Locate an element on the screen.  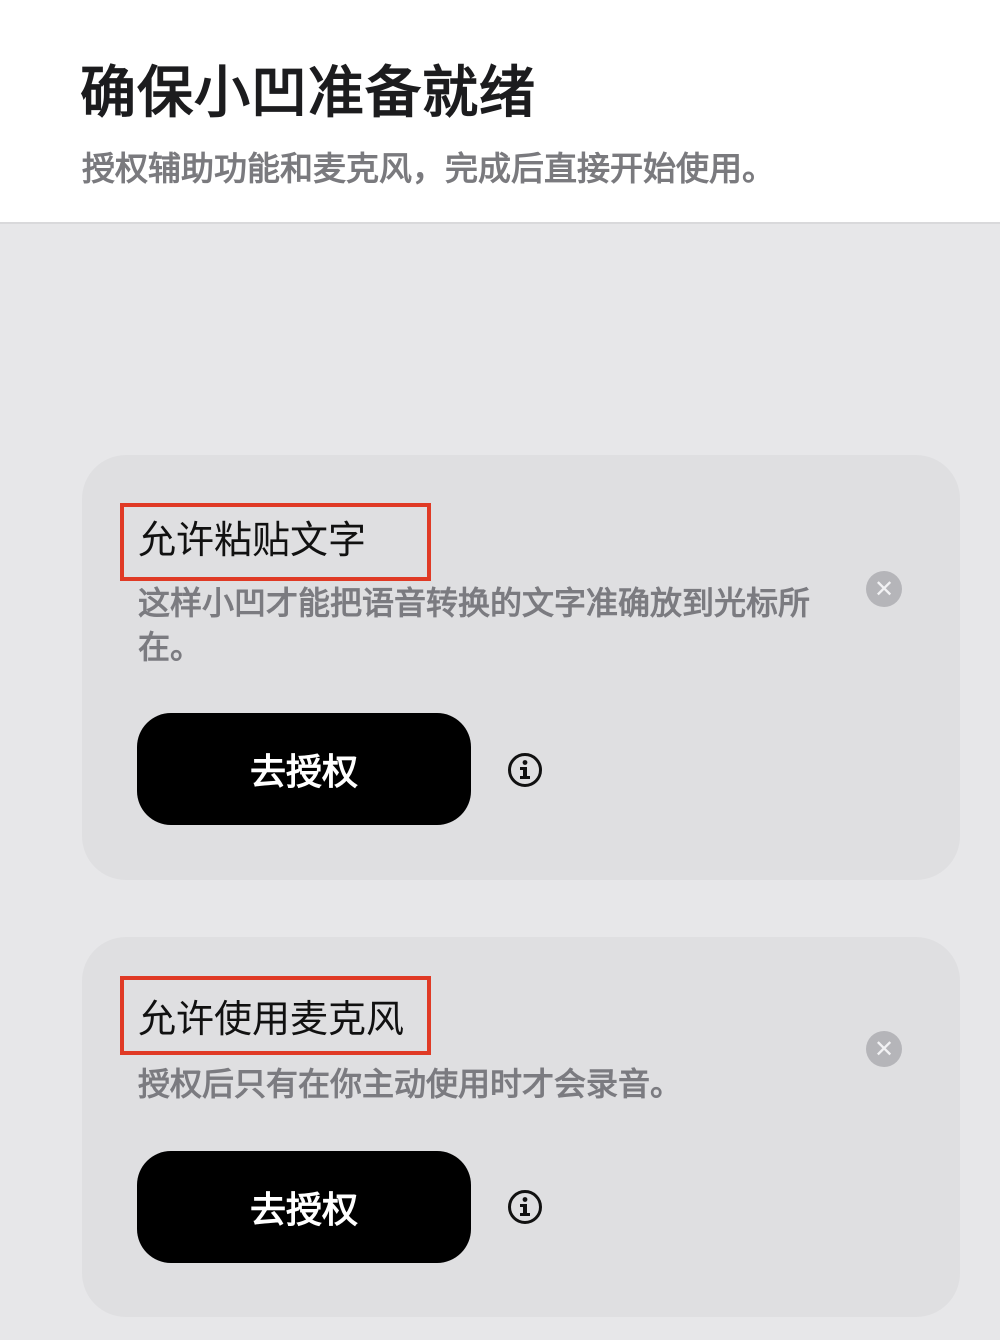
card-description: 授权后只有在你主动使用时才会录音。 is located at coordinates (410, 1084).